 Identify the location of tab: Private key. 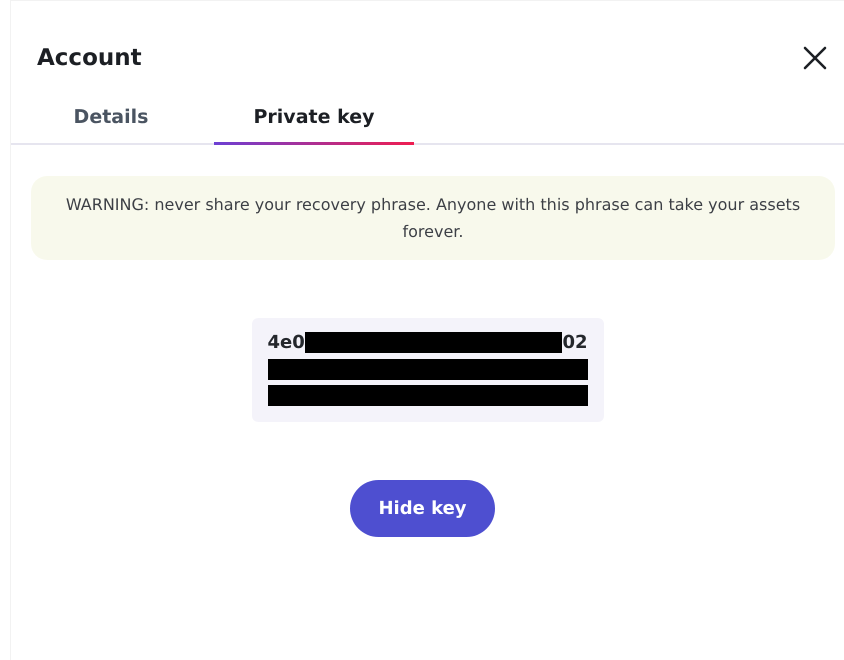
(314, 122).